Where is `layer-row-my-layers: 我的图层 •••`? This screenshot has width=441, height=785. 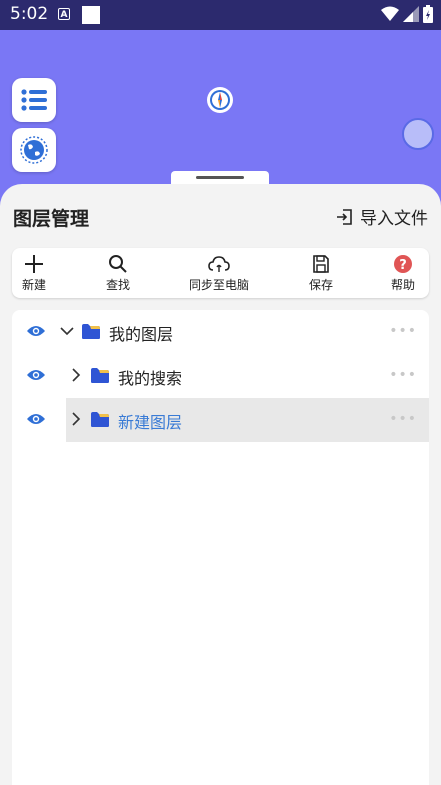 layer-row-my-layers: 我的图层 ••• is located at coordinates (220, 332).